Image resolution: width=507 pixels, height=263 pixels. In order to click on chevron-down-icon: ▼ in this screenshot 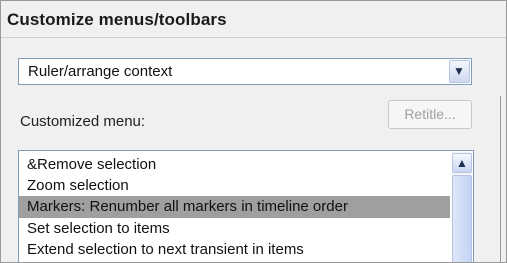, I will do `click(459, 71)`.